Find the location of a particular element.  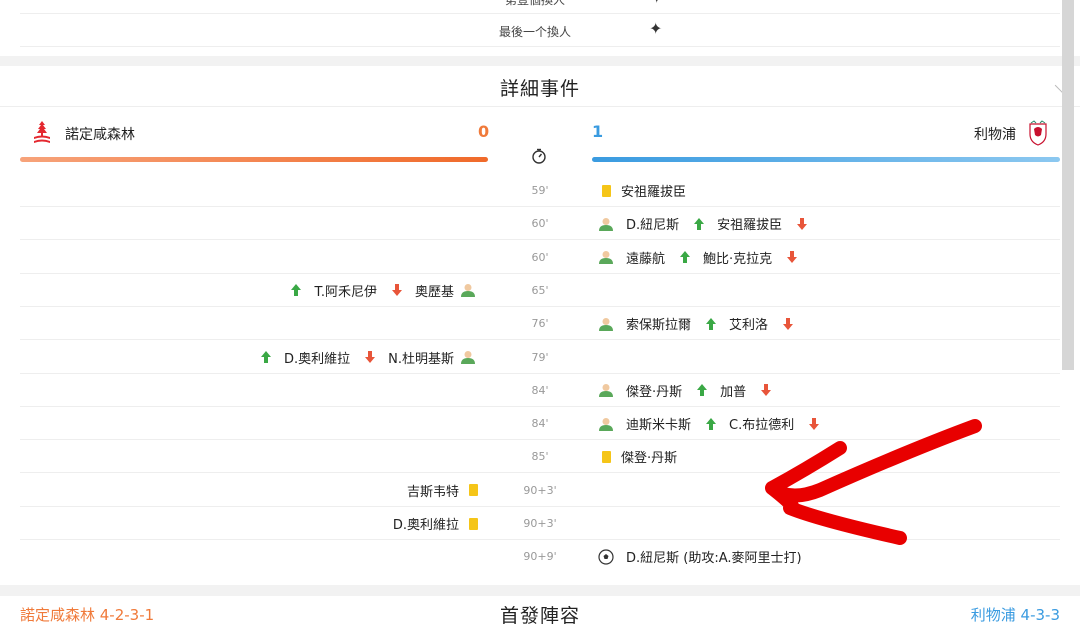

event-row: 90+3' 吉斯韦特 is located at coordinates (540, 490).